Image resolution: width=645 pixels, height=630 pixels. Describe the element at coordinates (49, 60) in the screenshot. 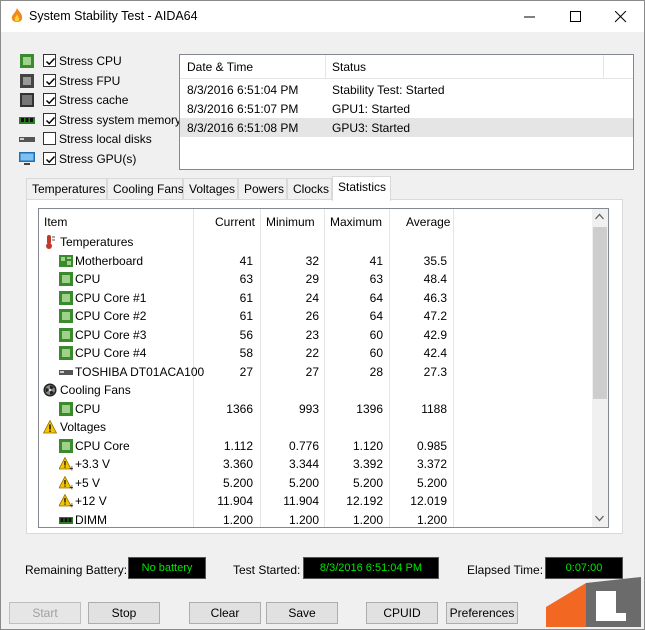

I see `checkbox-stress-cpu` at that location.